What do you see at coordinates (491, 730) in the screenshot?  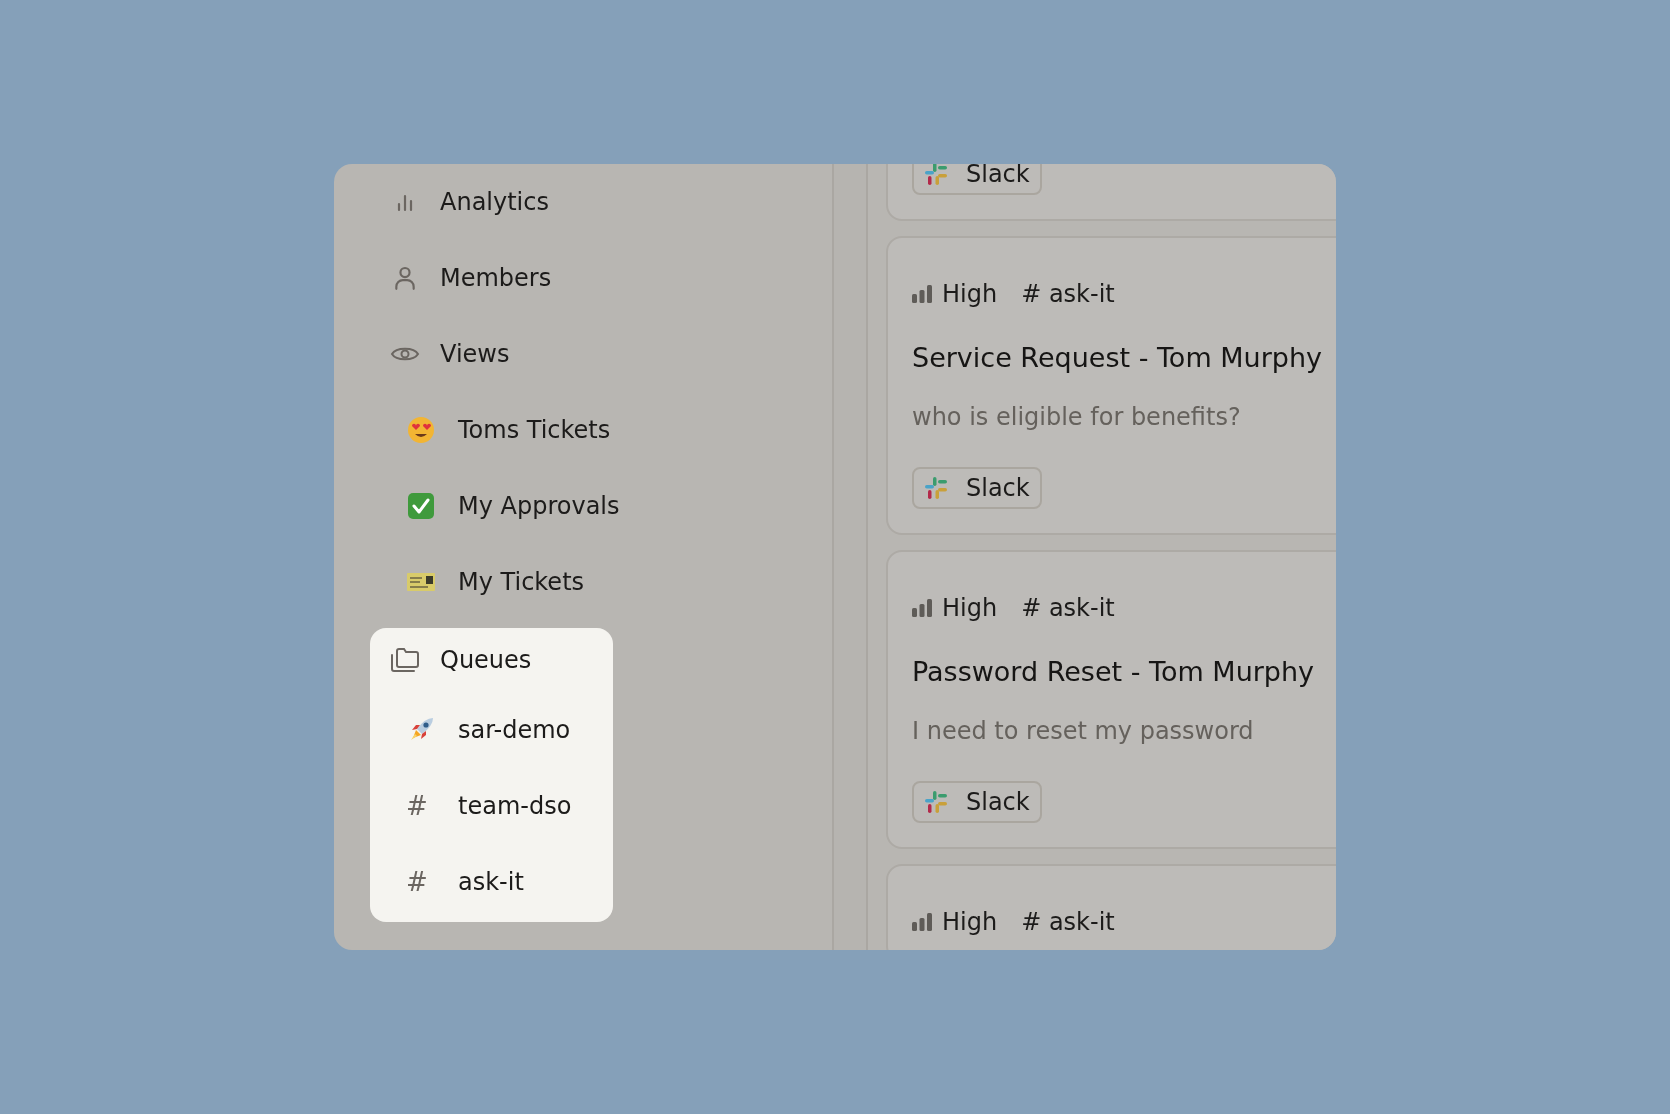 I see `sidebar-item: sar-demo` at bounding box center [491, 730].